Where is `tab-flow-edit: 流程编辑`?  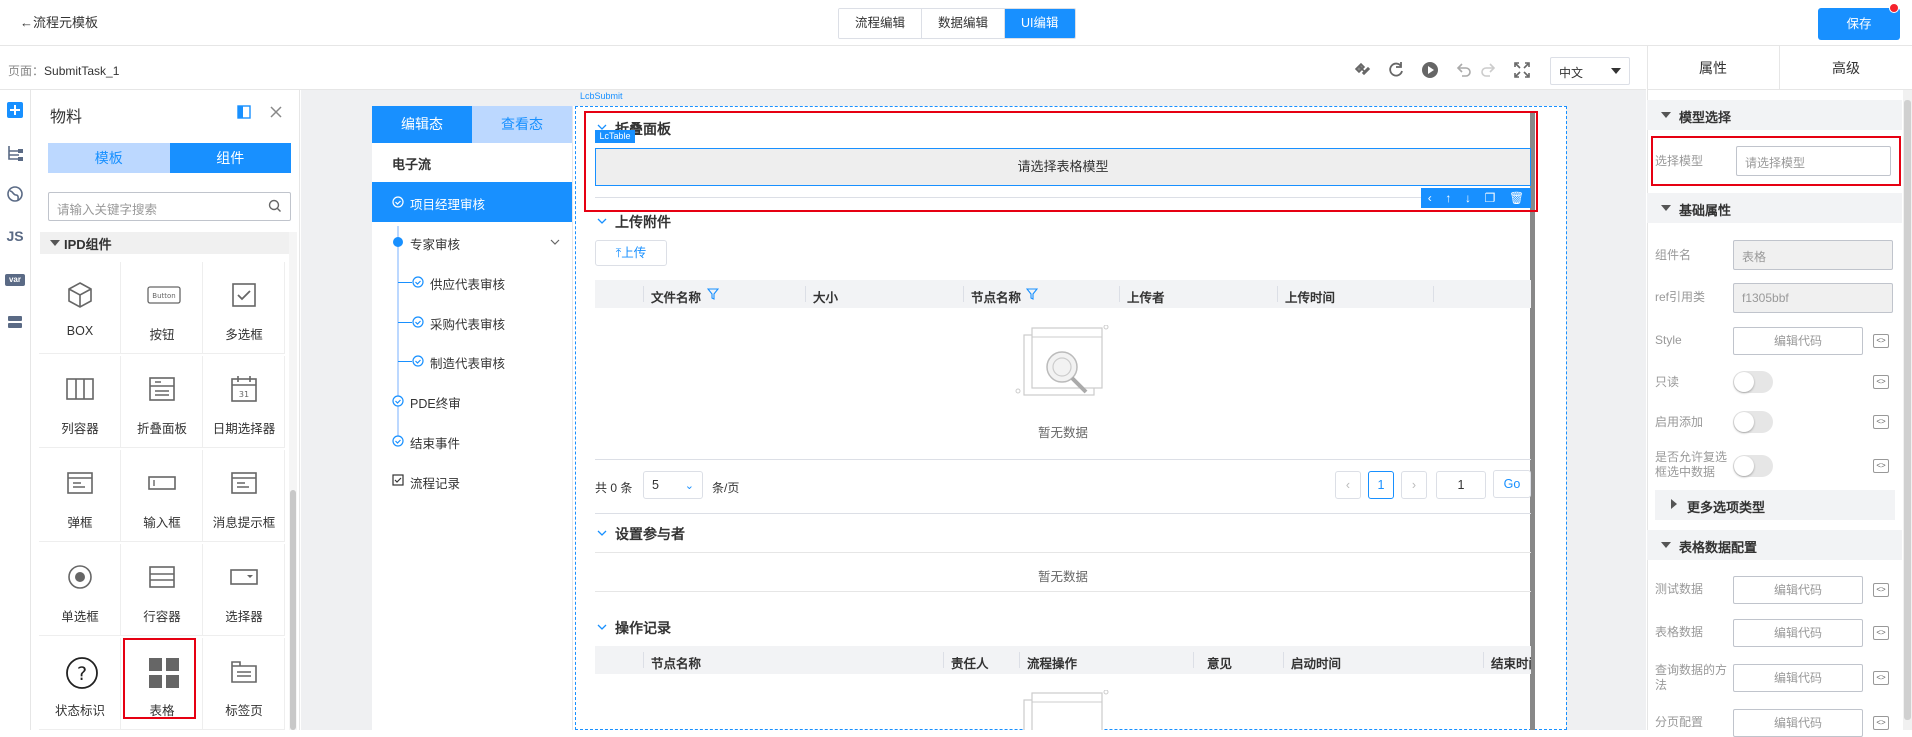 tab-flow-edit: 流程编辑 is located at coordinates (881, 23).